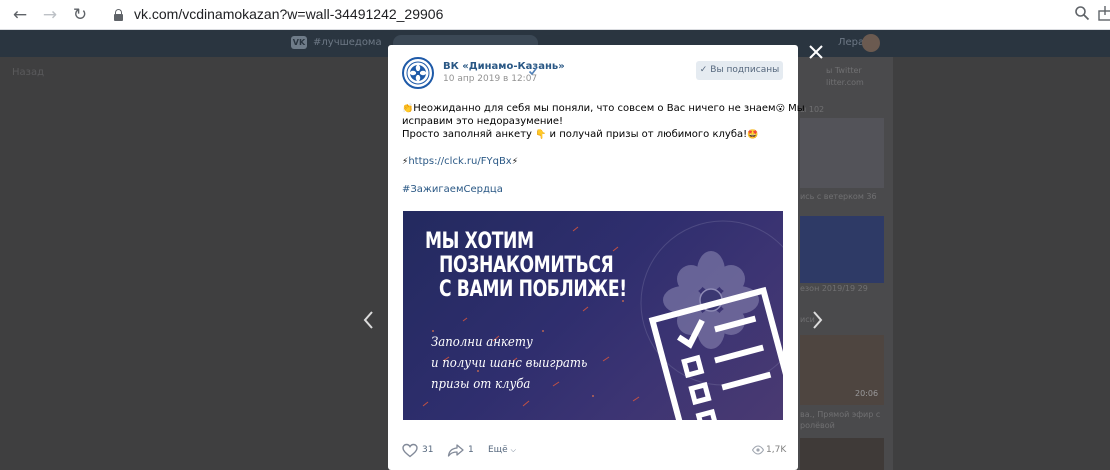 Image resolution: width=1110 pixels, height=470 pixels. What do you see at coordinates (498, 450) in the screenshot?
I see `more-label: Ещё` at bounding box center [498, 450].